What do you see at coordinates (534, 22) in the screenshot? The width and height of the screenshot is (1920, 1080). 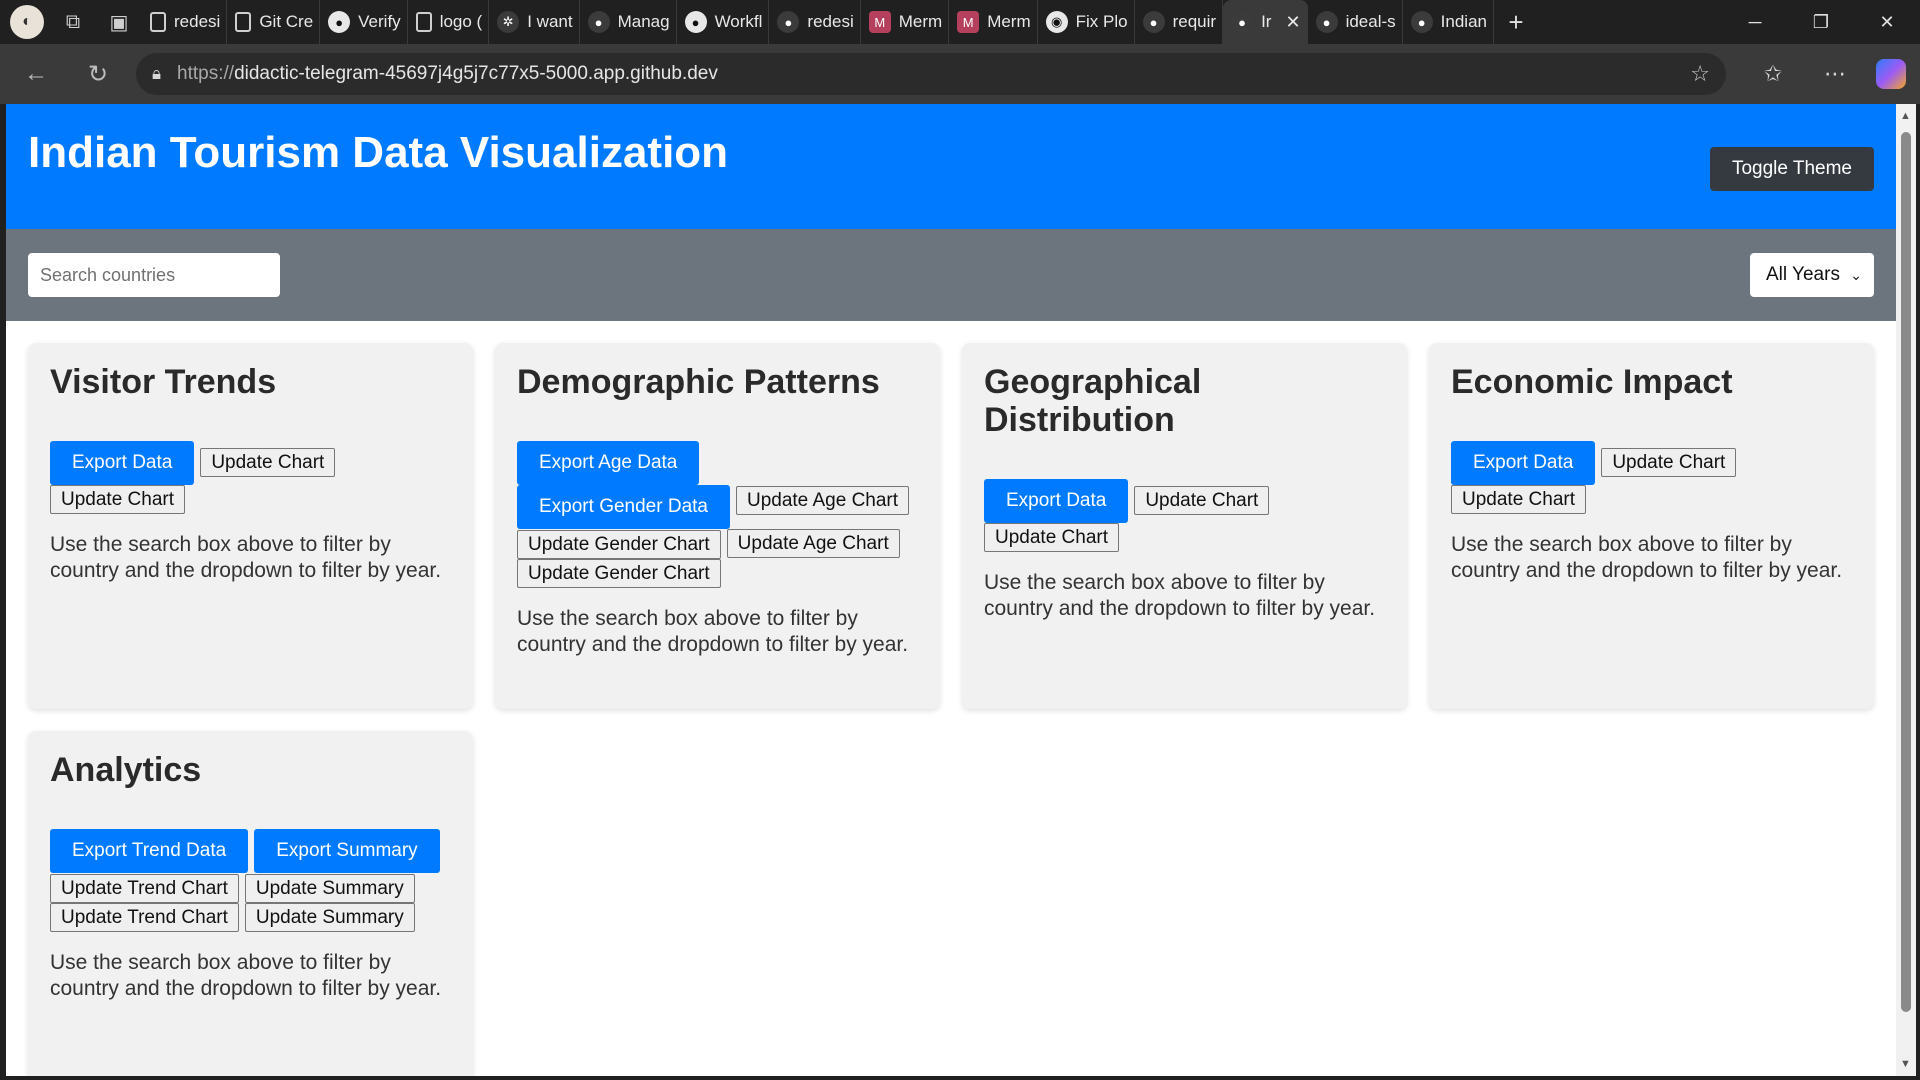 I see `browser-tab: ✲ I want` at bounding box center [534, 22].